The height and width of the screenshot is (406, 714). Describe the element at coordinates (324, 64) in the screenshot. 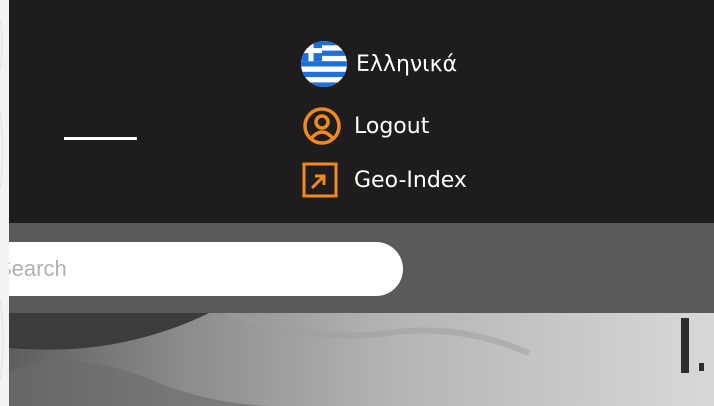

I see `greek-flag-icon` at that location.